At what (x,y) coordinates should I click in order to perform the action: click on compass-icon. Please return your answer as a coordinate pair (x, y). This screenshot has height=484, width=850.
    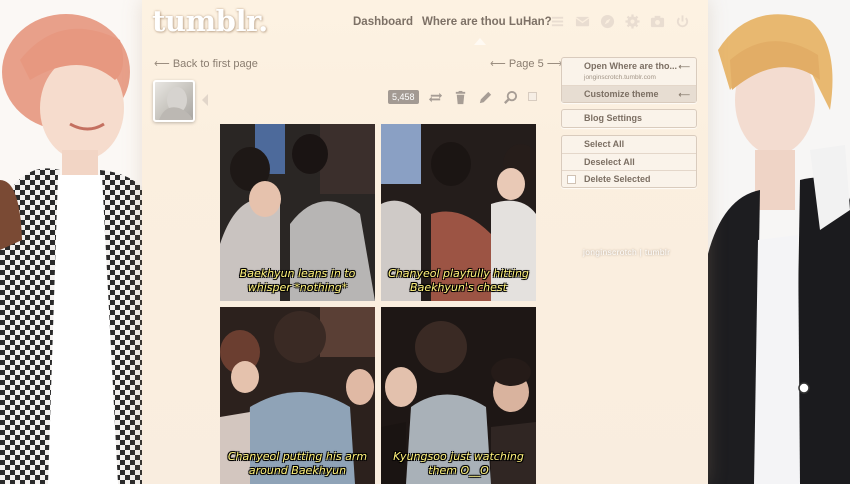
    Looking at the image, I should click on (607, 21).